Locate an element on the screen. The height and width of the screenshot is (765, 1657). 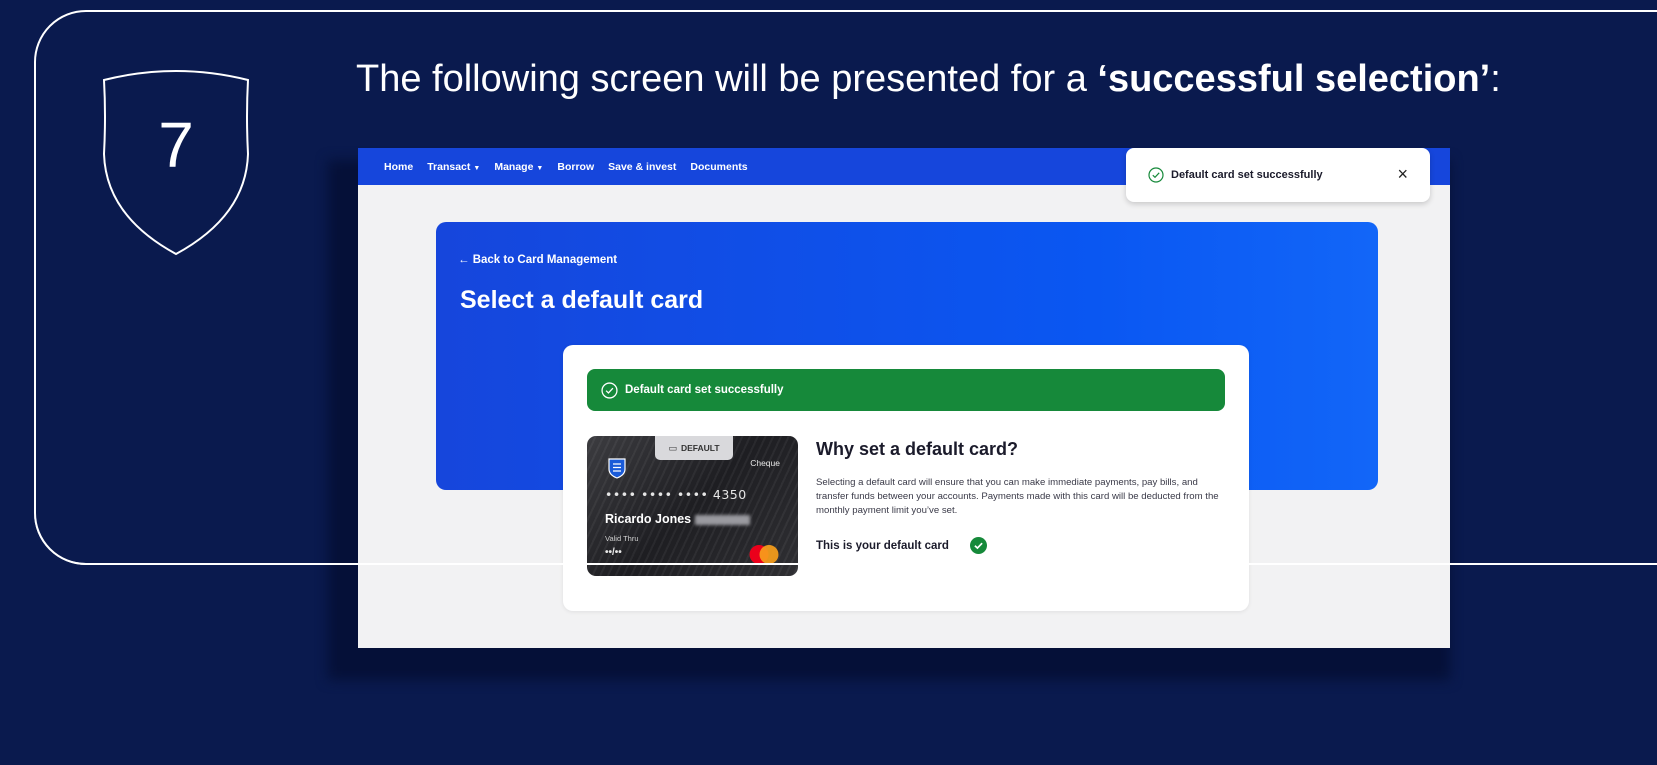
close-icon: × is located at coordinates (1402, 174).